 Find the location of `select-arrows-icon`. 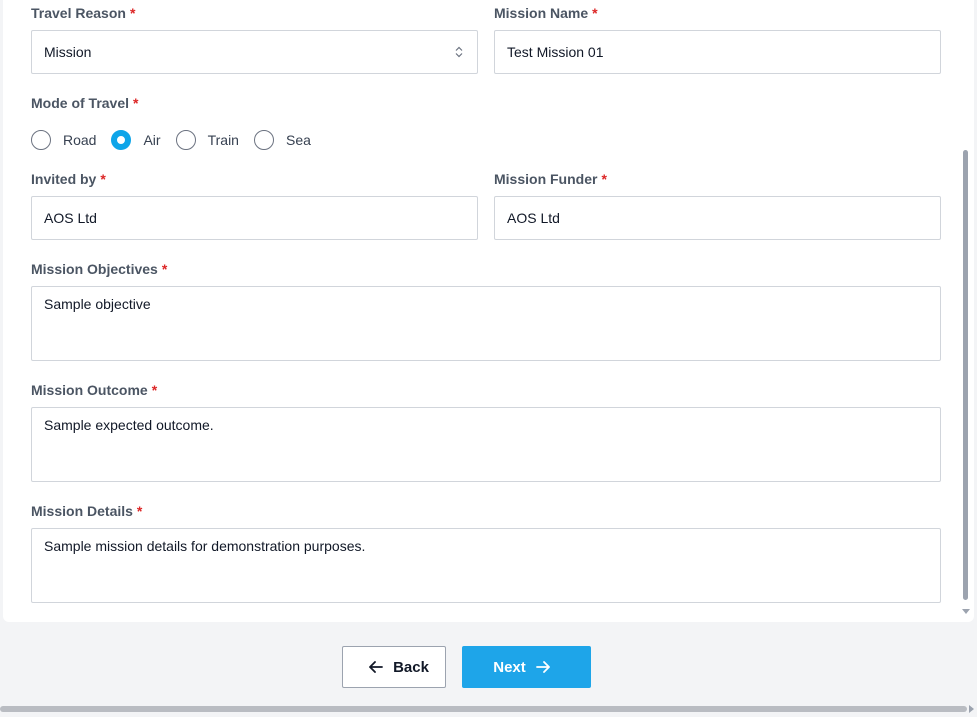

select-arrows-icon is located at coordinates (459, 52).